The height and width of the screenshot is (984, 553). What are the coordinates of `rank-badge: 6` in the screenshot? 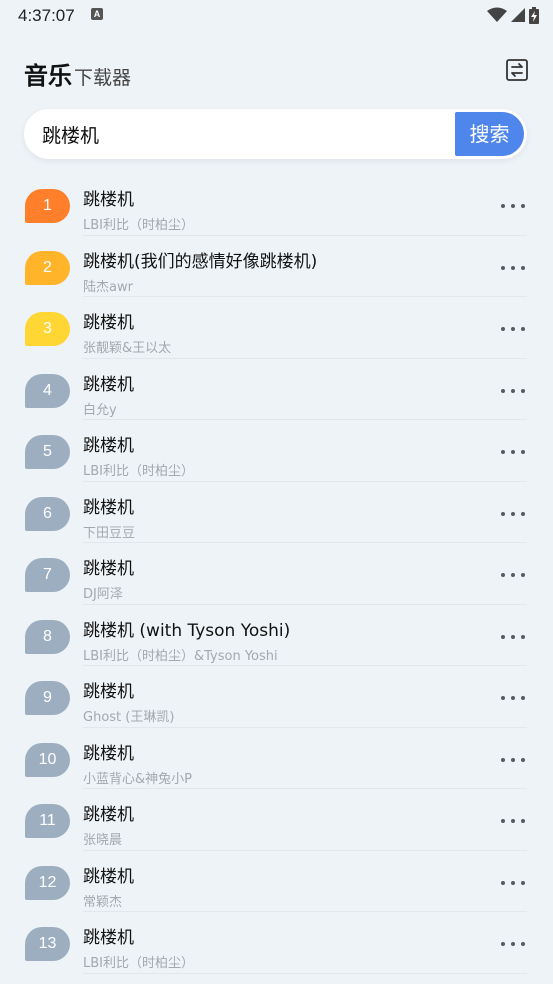 It's located at (47, 513).